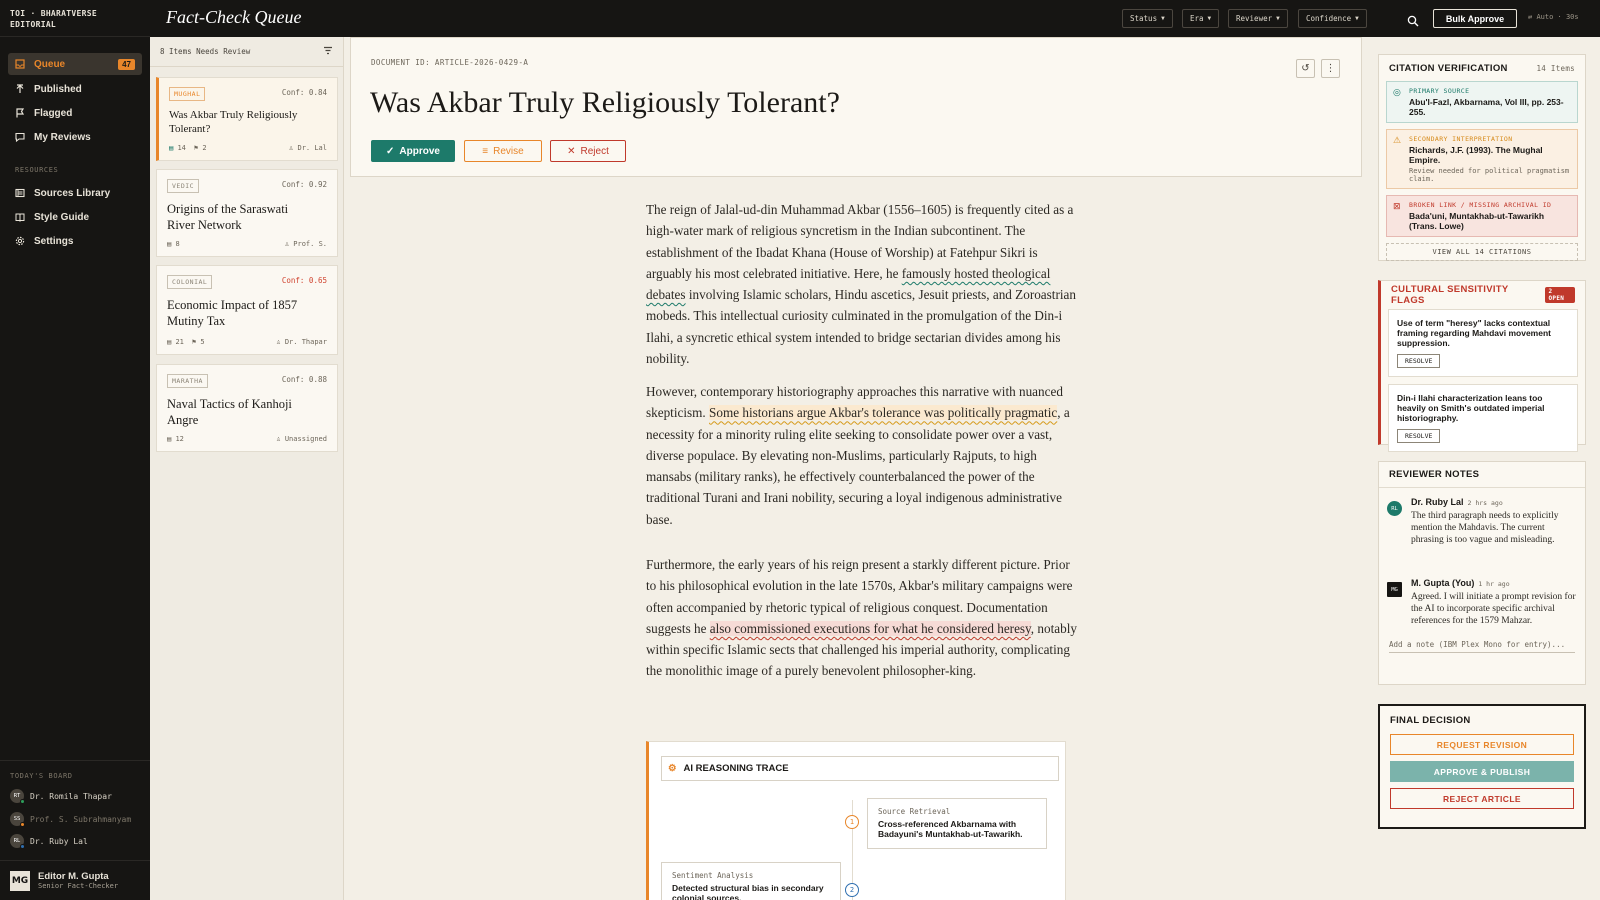 This screenshot has width=1600, height=900. What do you see at coordinates (1439, 91) in the screenshot?
I see `citation-type: PRIMARY SOURCE` at bounding box center [1439, 91].